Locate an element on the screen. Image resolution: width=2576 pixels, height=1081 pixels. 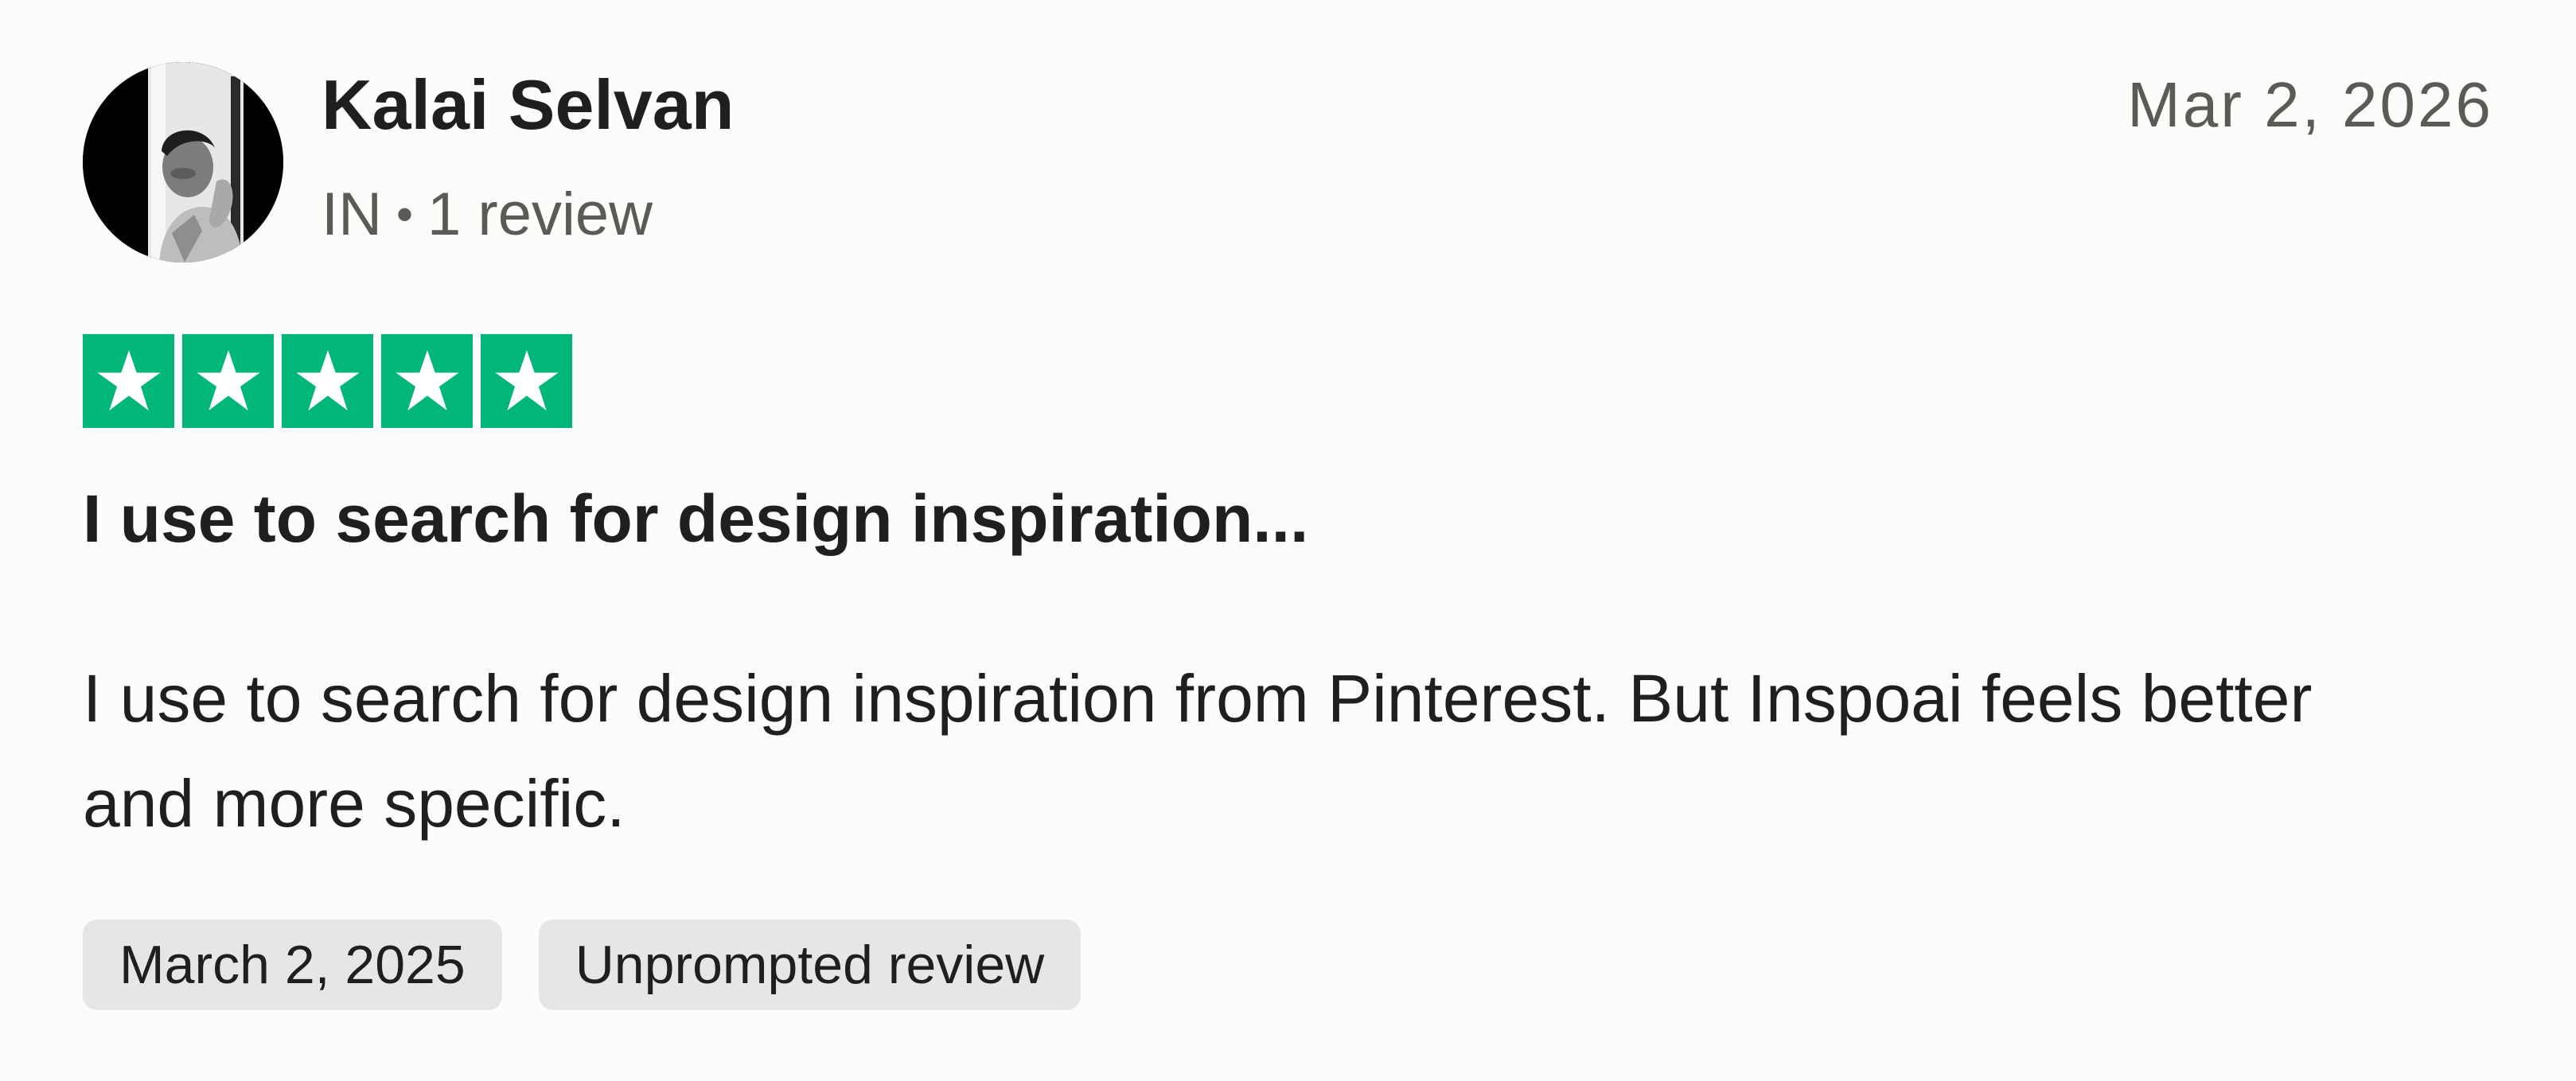
star-rating is located at coordinates (327, 381).